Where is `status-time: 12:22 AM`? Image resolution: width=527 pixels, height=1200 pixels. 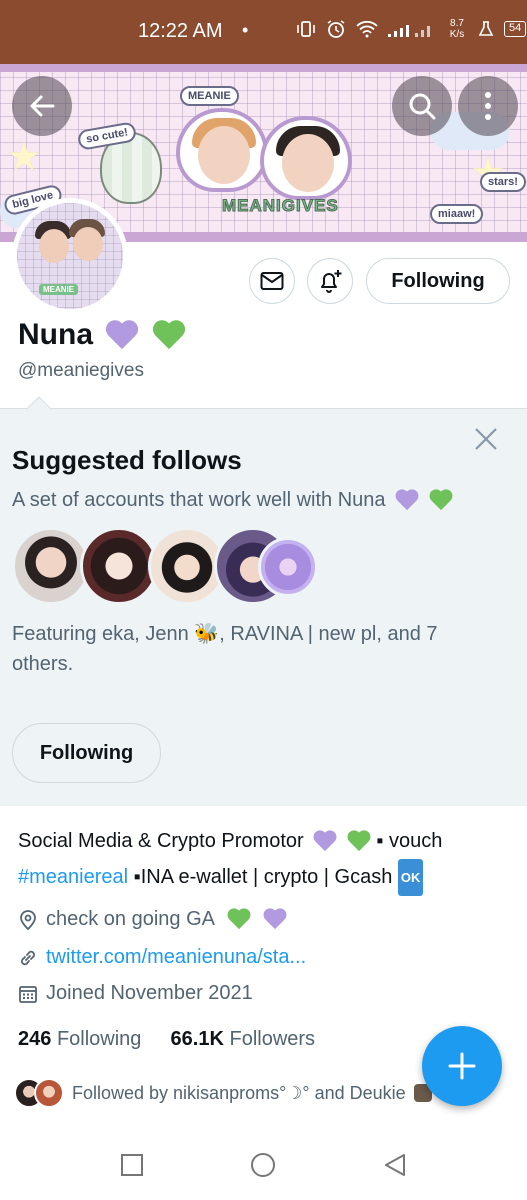 status-time: 12:22 AM is located at coordinates (180, 31).